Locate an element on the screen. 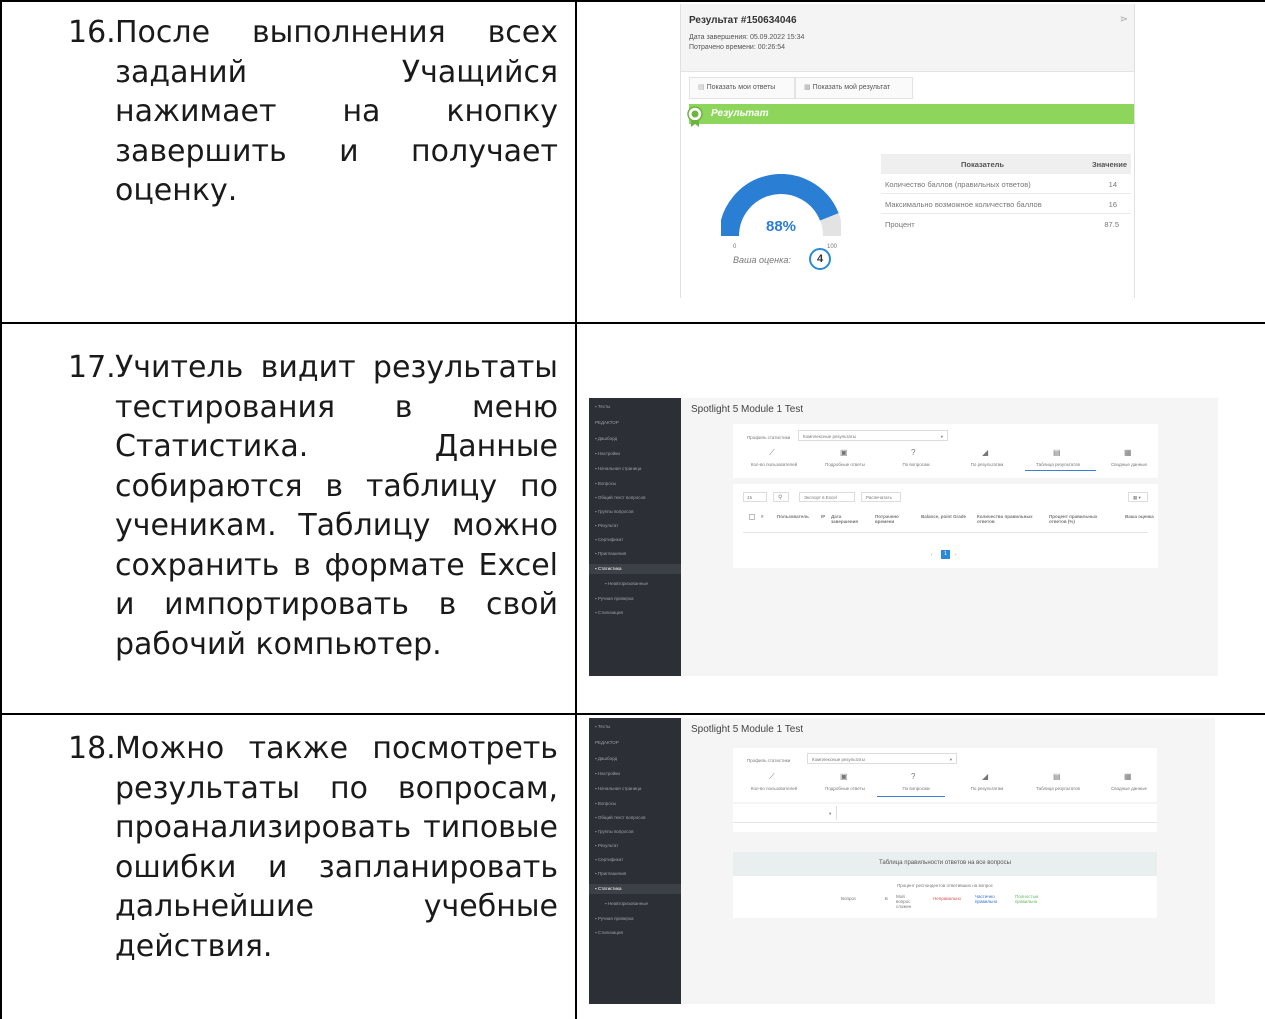 The image size is (1265, 1019). page-1-button: 1 is located at coordinates (945, 554).